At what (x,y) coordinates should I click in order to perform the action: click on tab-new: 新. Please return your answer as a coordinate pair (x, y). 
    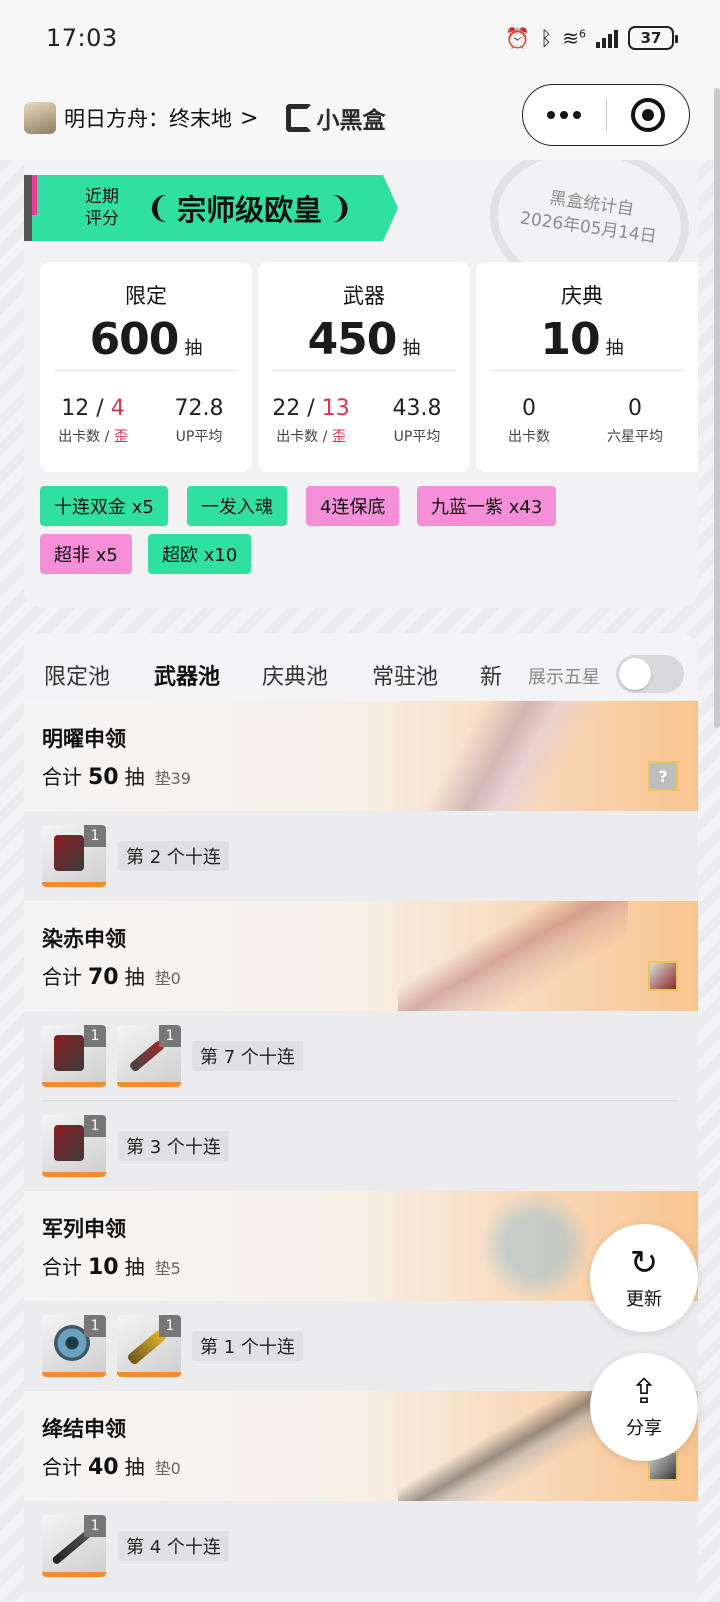
    Looking at the image, I should click on (491, 675).